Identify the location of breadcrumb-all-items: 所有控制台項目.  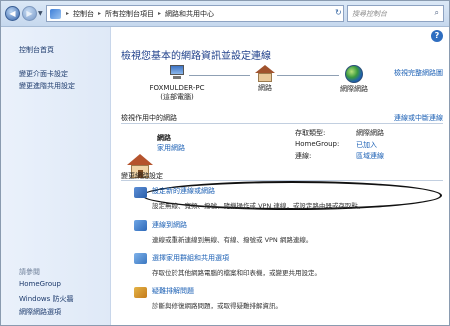
(129, 14).